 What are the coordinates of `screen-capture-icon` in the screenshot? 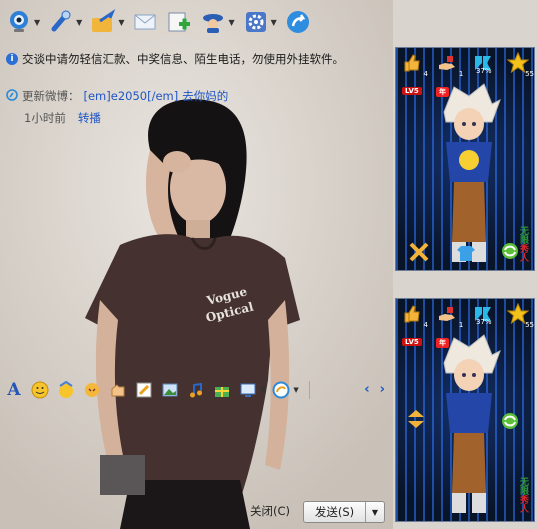 It's located at (248, 390).